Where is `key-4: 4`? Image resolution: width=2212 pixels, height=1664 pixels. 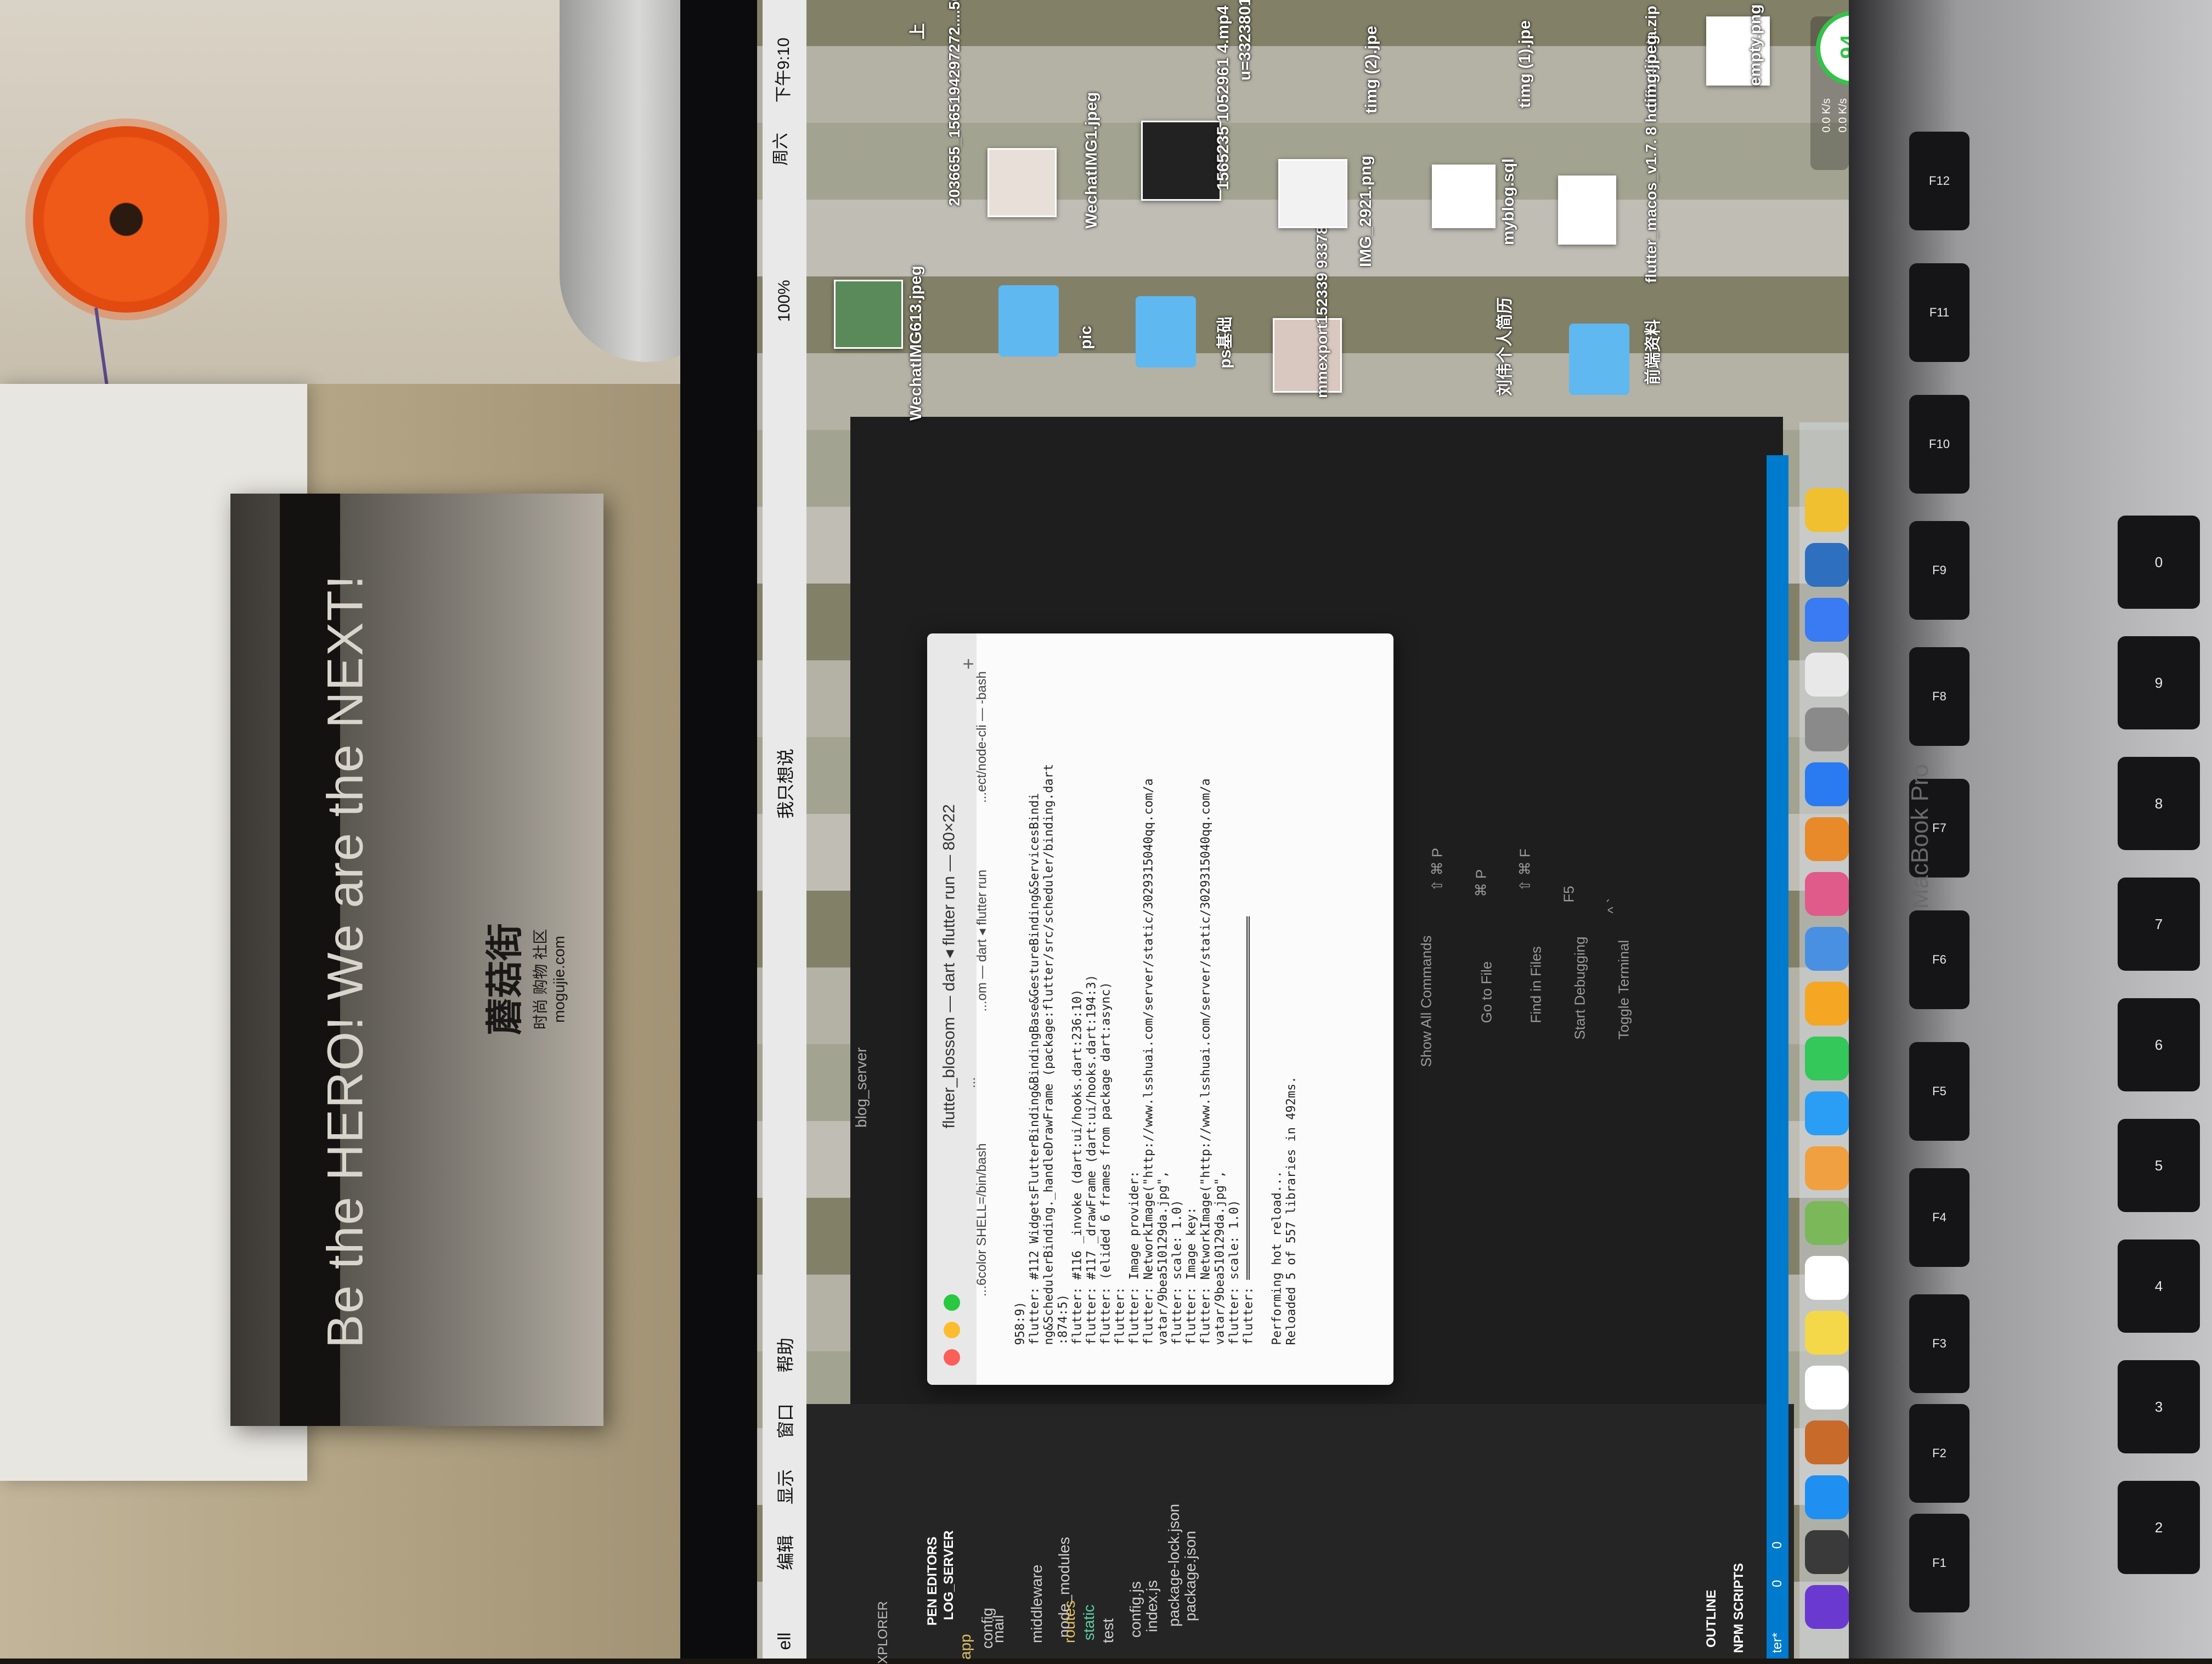
key-4: 4 is located at coordinates (2159, 1286).